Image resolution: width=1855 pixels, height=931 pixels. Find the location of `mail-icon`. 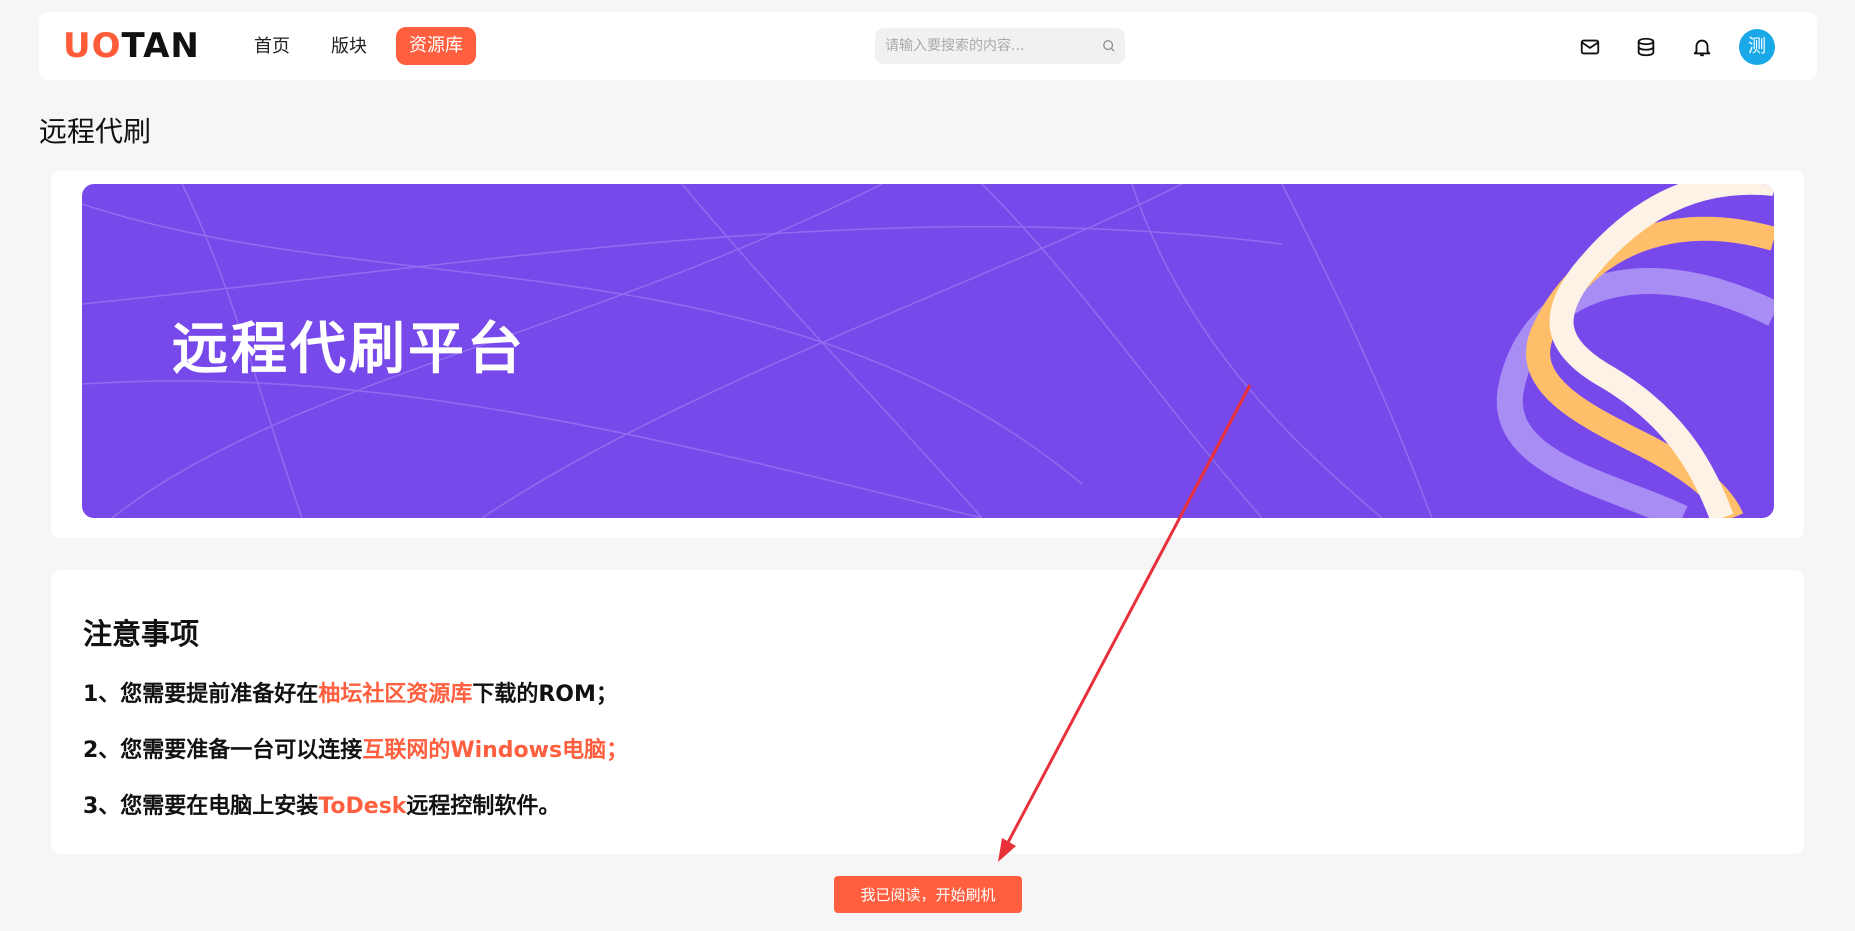

mail-icon is located at coordinates (1590, 47).